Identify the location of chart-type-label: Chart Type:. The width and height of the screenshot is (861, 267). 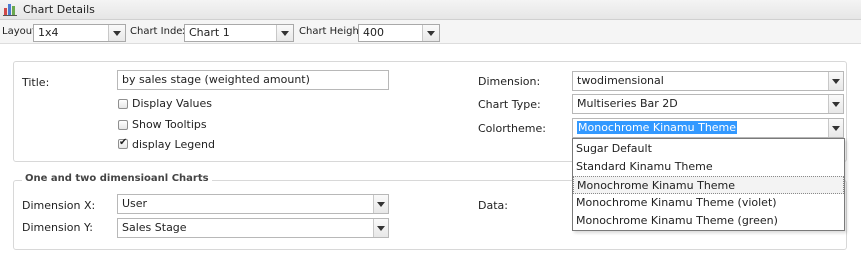
(509, 104).